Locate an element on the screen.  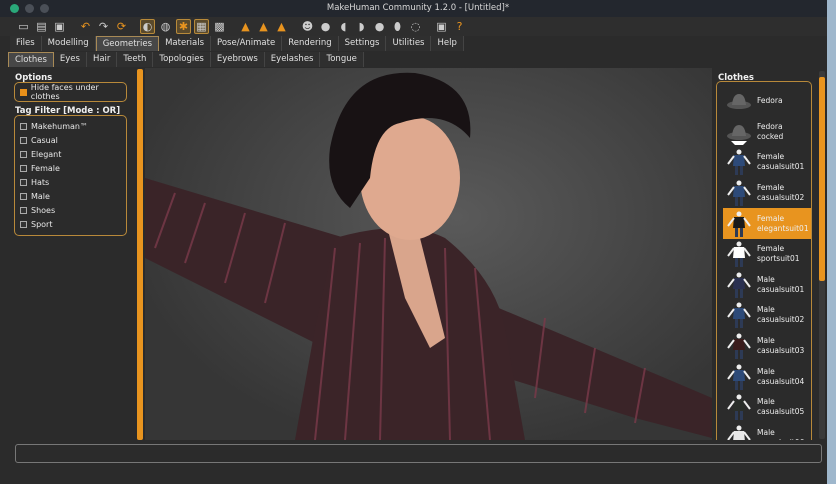
tab-geometries: Geometries is located at coordinates (127, 43).